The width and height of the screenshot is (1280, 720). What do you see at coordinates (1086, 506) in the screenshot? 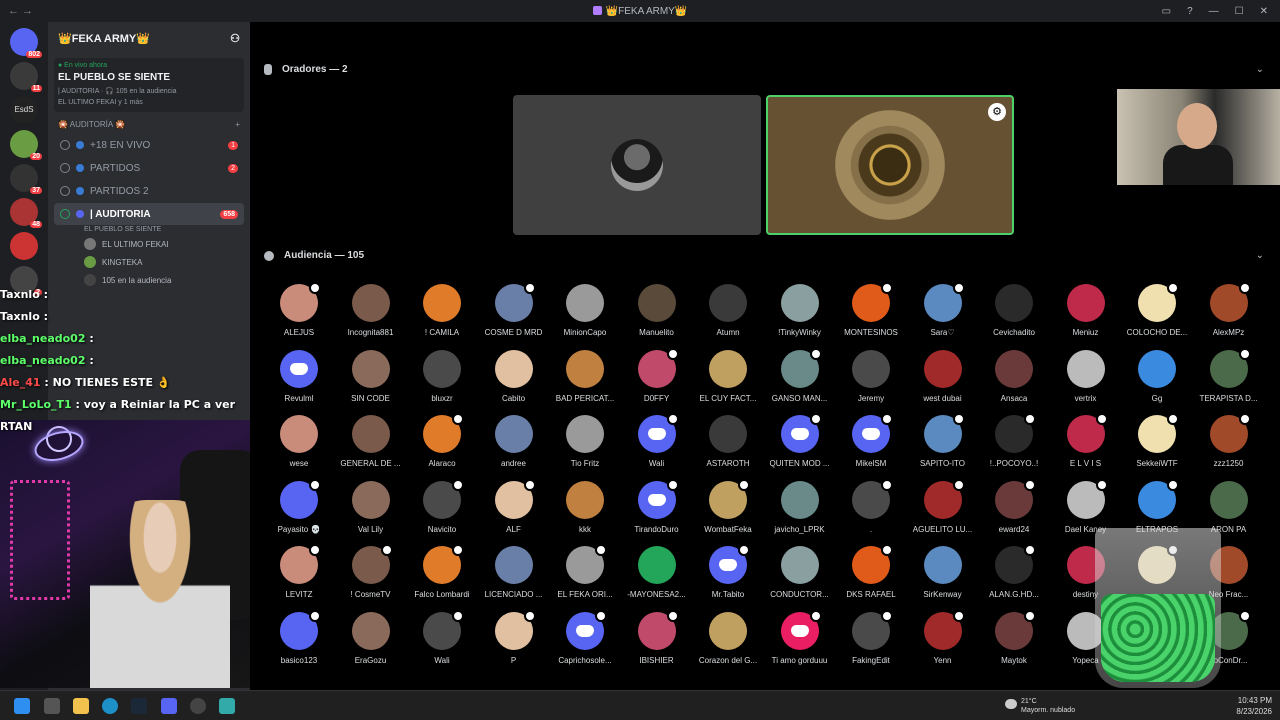
I see `audience-member: Dael Kaney` at bounding box center [1086, 506].